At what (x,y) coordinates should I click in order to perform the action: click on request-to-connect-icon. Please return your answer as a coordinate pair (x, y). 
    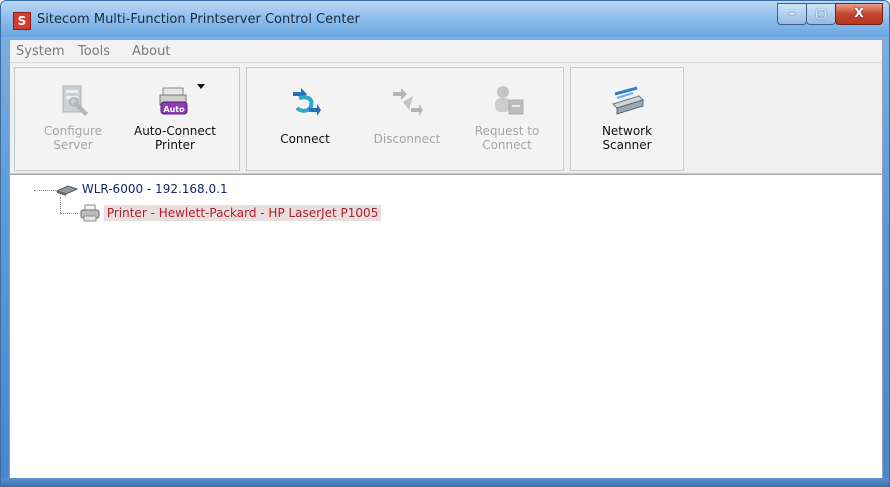
    Looking at the image, I should click on (509, 100).